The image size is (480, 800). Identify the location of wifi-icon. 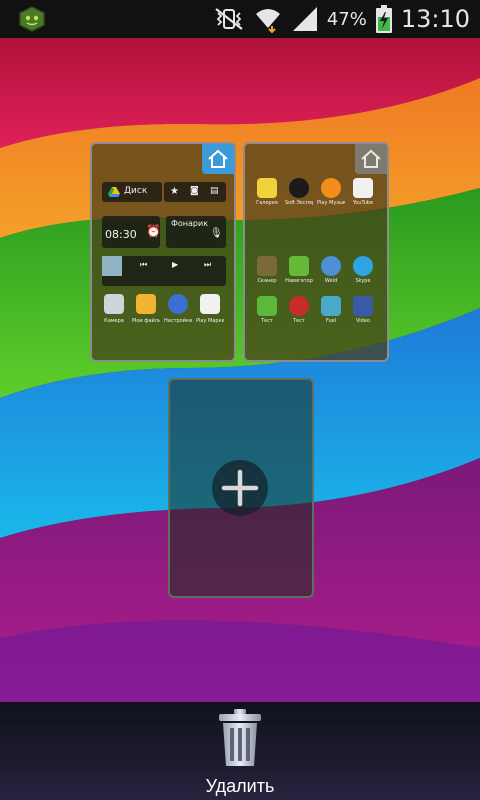
(267, 21).